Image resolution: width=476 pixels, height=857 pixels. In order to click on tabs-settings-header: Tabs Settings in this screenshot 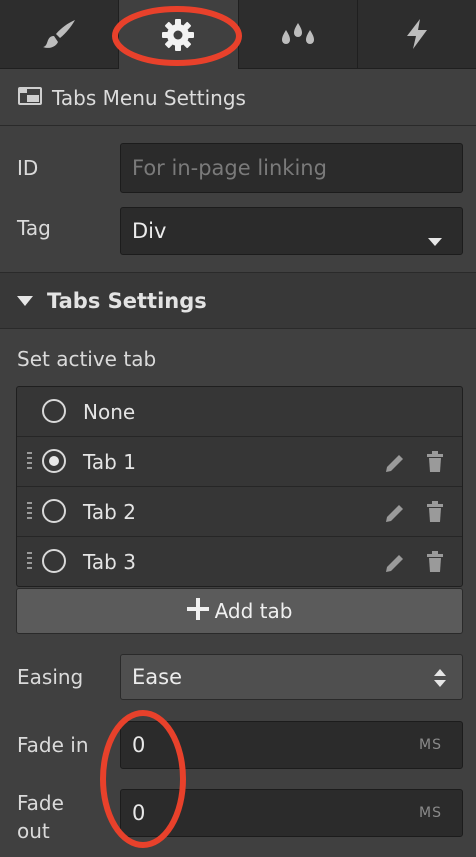, I will do `click(238, 300)`.